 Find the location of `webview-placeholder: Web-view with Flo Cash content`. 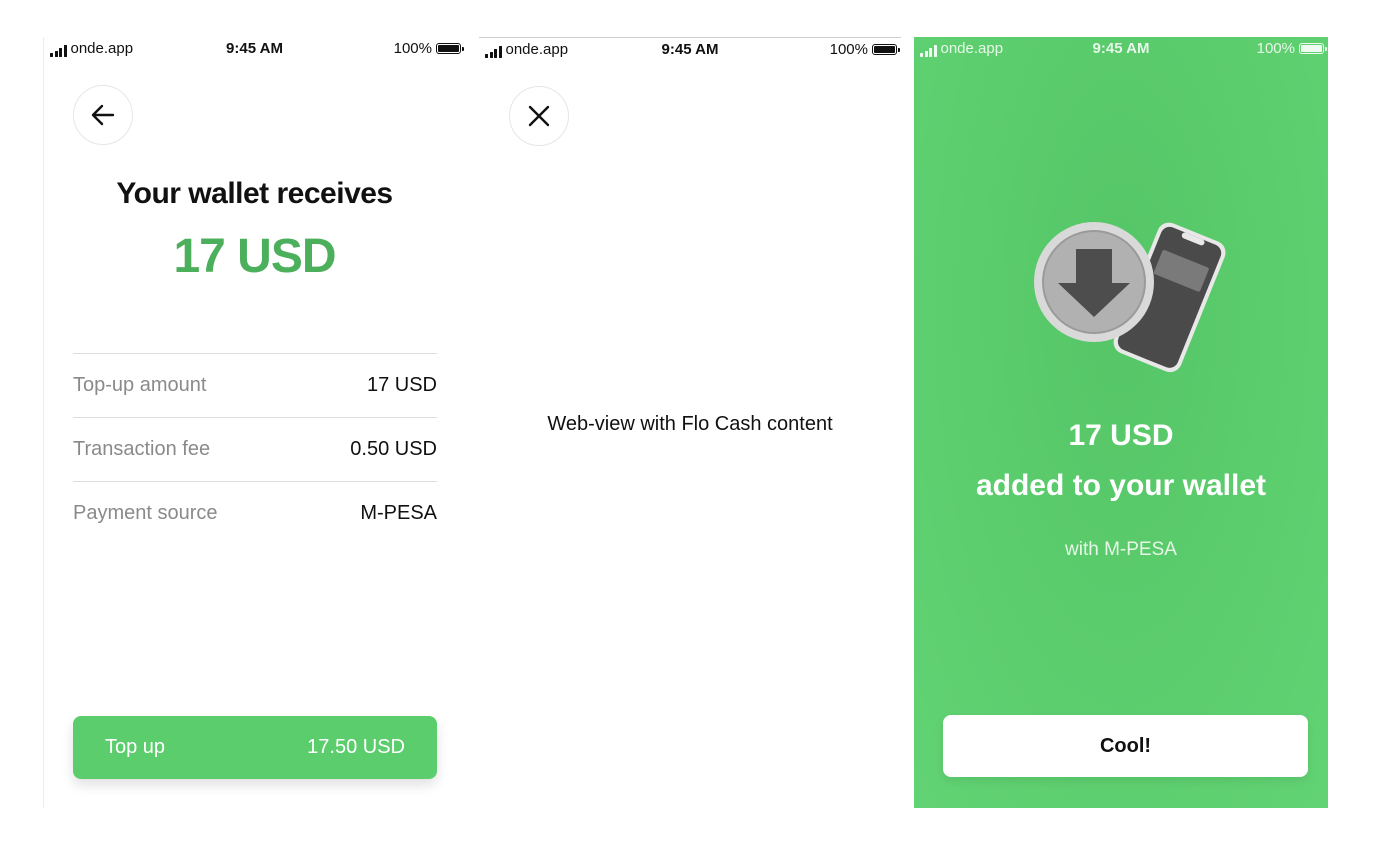

webview-placeholder: Web-view with Flo Cash content is located at coordinates (690, 424).